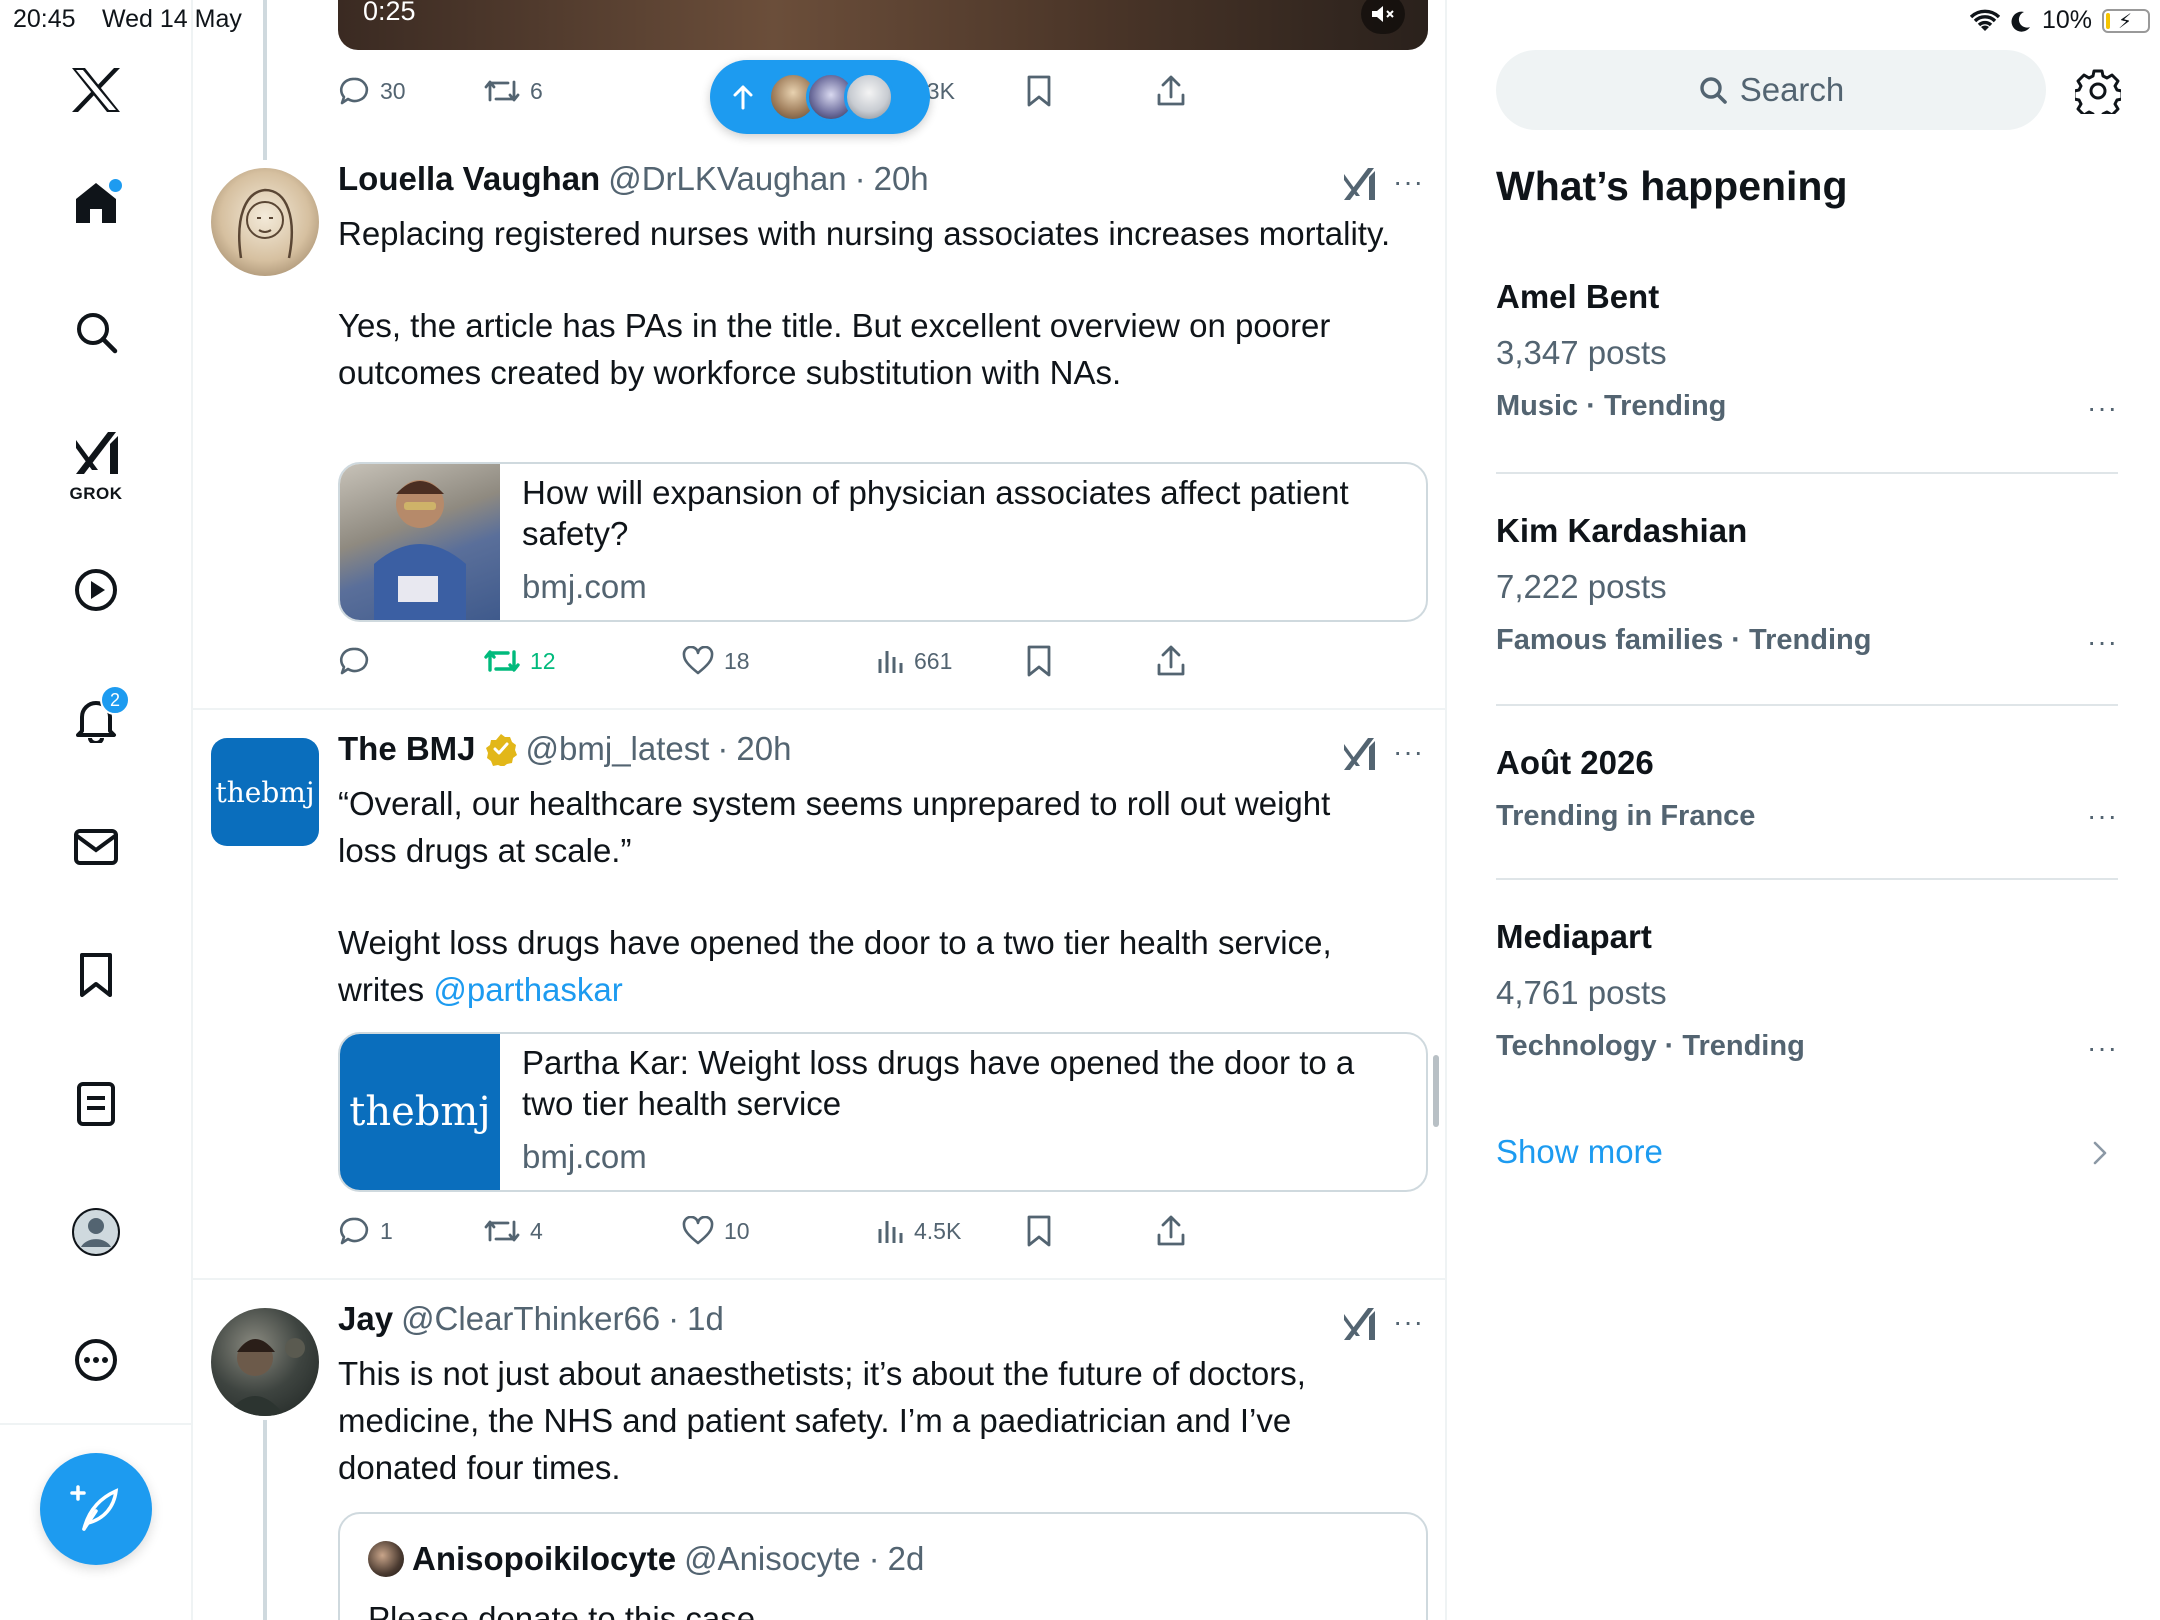 This screenshot has height=1620, width=2160. What do you see at coordinates (705, 1319) in the screenshot?
I see `post-time: 1d` at bounding box center [705, 1319].